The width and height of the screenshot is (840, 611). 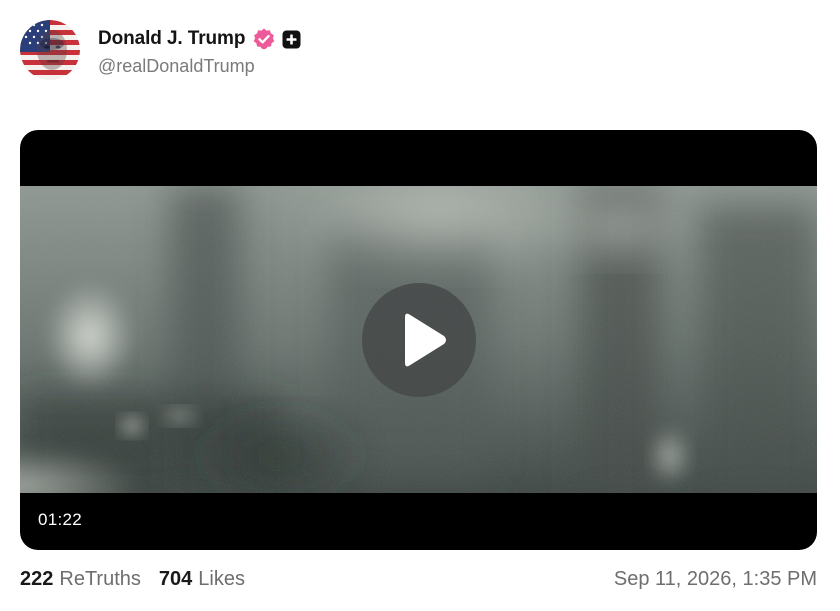 I want to click on play-icon, so click(x=425, y=340).